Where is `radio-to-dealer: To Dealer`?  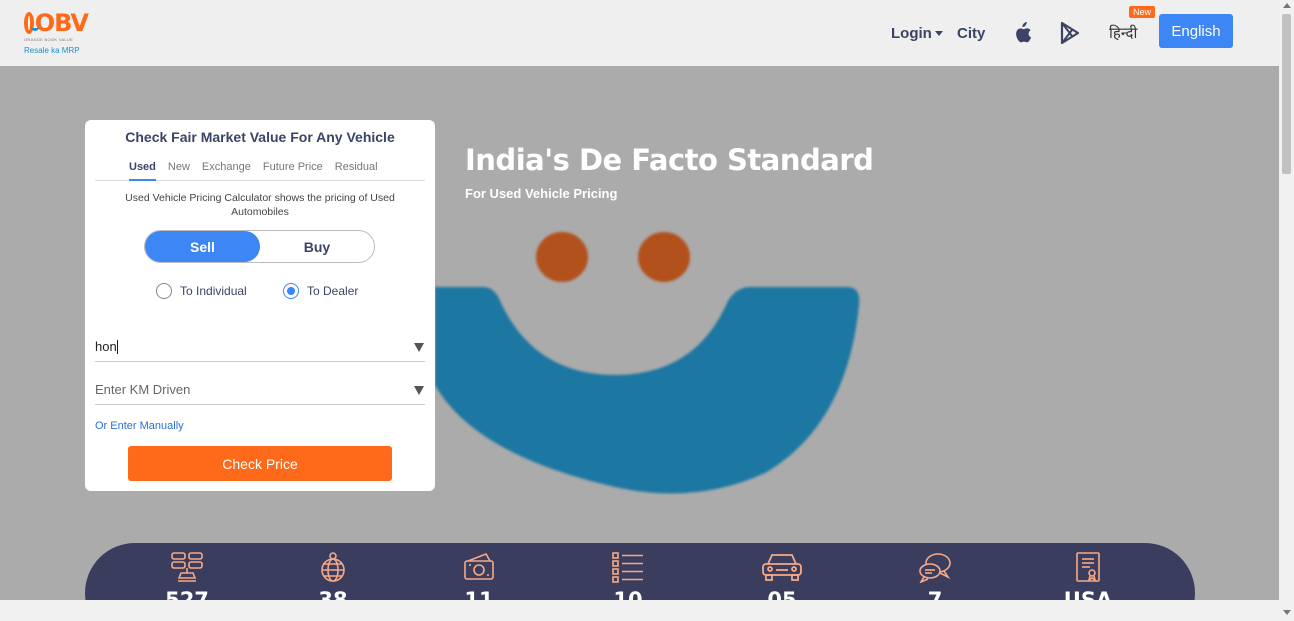
radio-to-dealer: To Dealer is located at coordinates (320, 291).